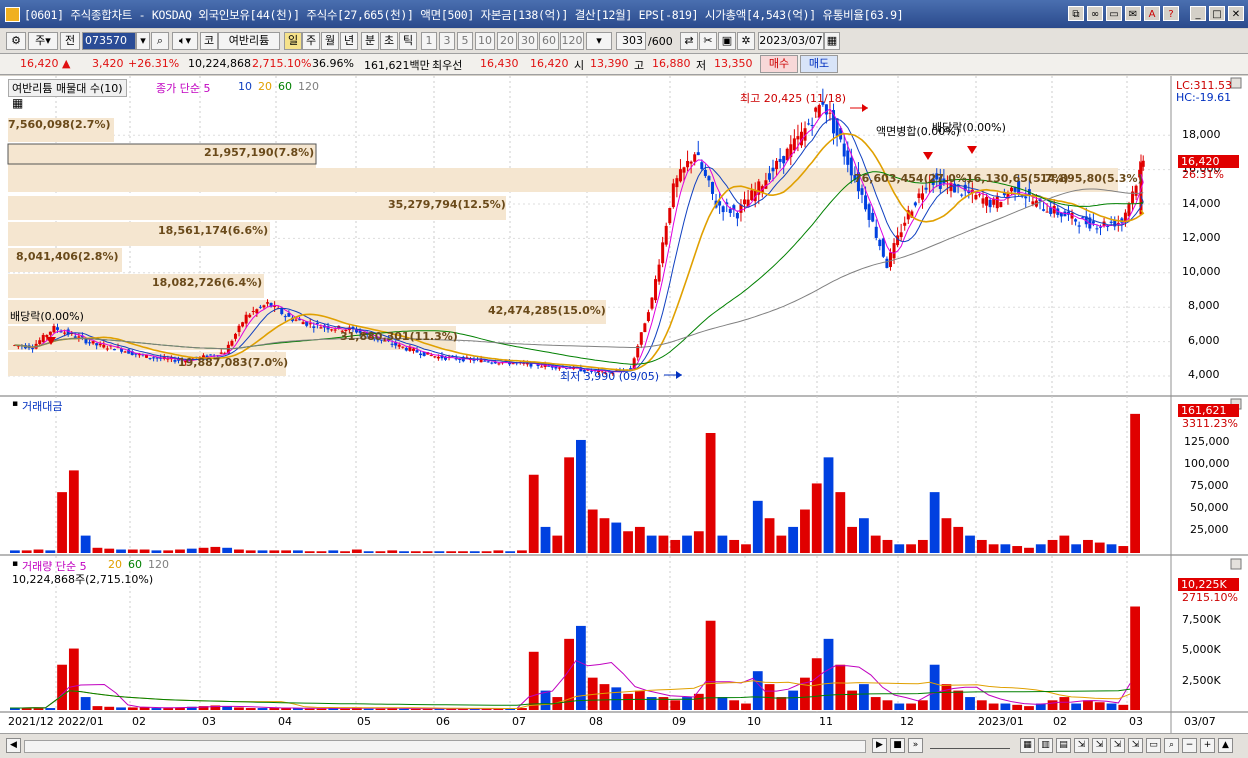  I want to click on layout-icon-2: ▥, so click(1045, 745).